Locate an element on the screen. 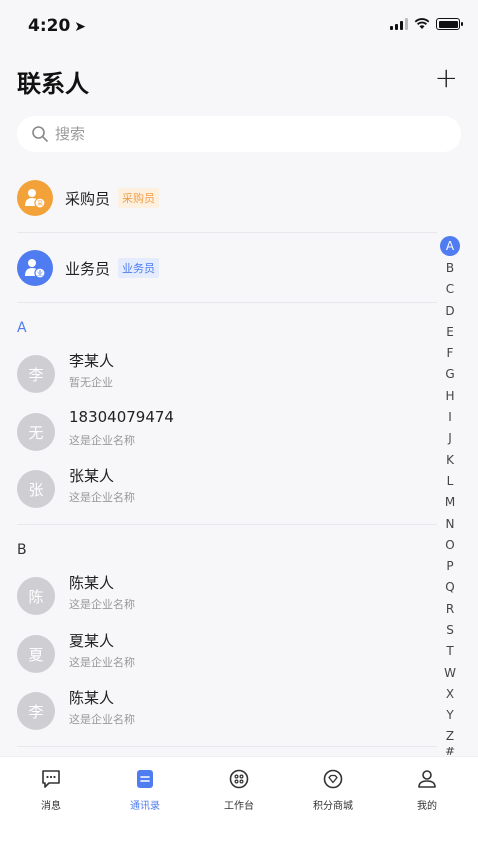 The height and width of the screenshot is (850, 478). battery-icon is located at coordinates (449, 24).